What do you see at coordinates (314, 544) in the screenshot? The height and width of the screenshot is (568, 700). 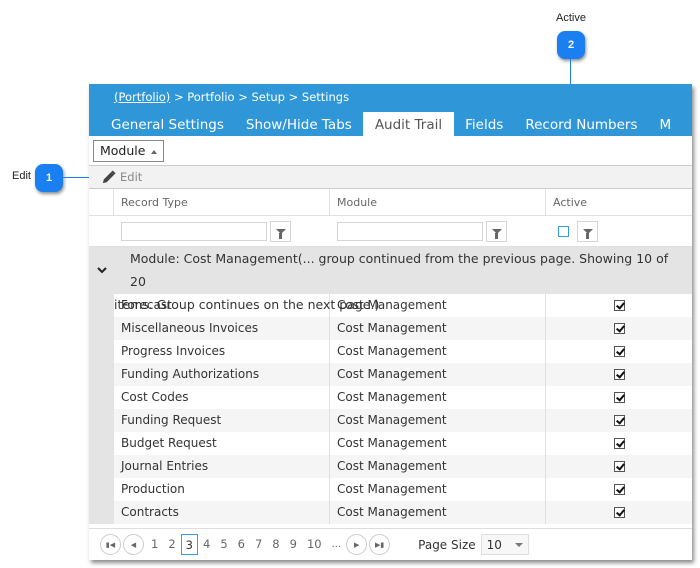 I see `page-number-10: 10` at bounding box center [314, 544].